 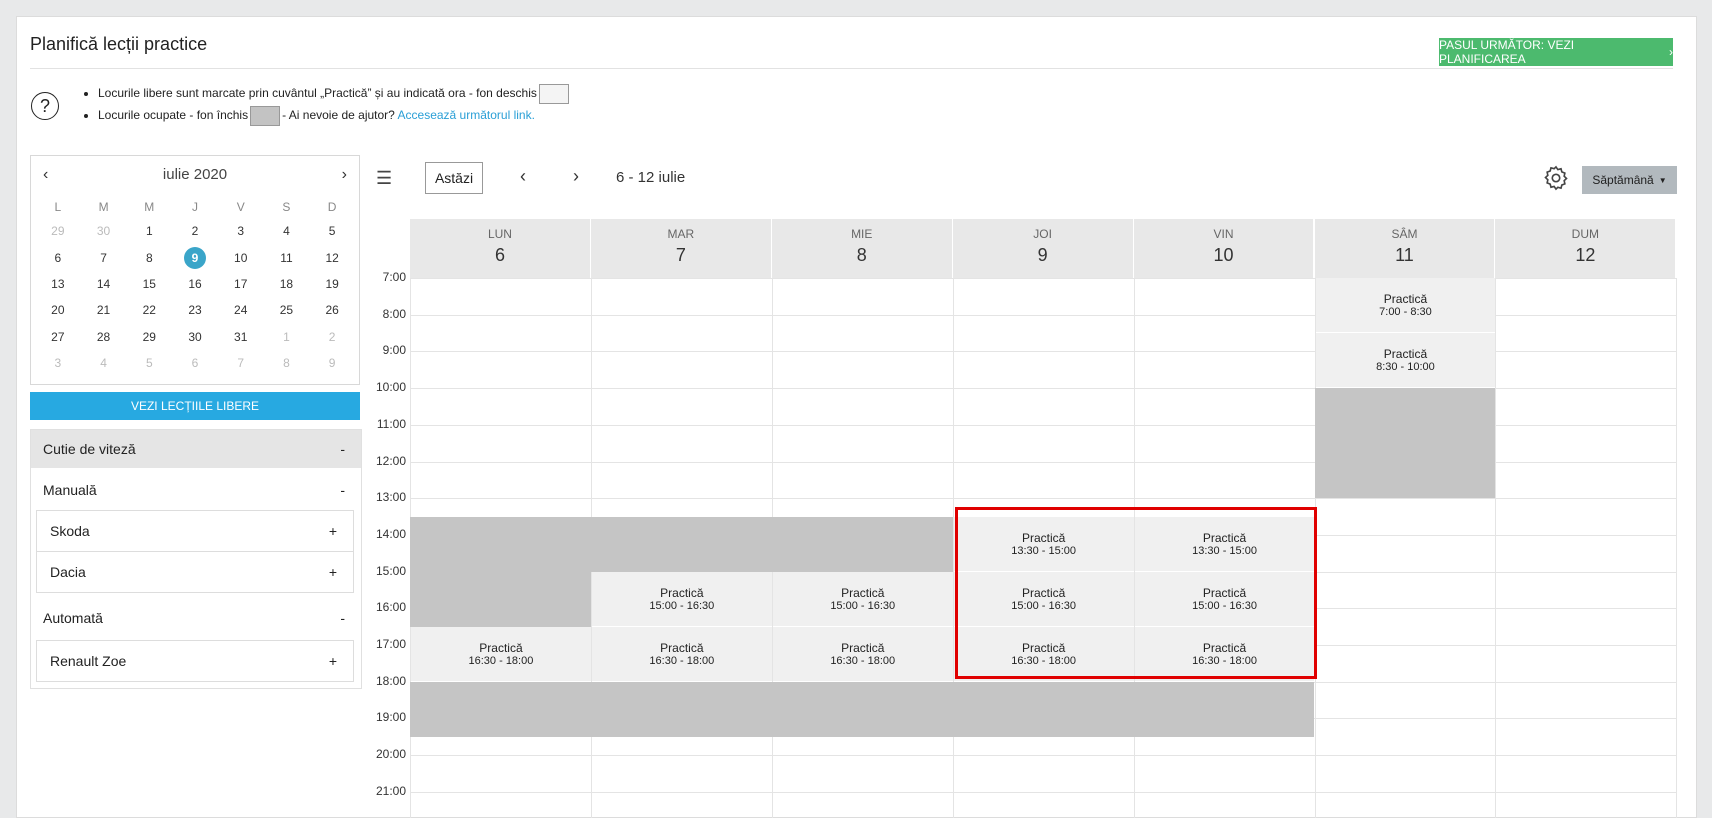 What do you see at coordinates (58, 284) in the screenshot?
I see `mini-day: 13` at bounding box center [58, 284].